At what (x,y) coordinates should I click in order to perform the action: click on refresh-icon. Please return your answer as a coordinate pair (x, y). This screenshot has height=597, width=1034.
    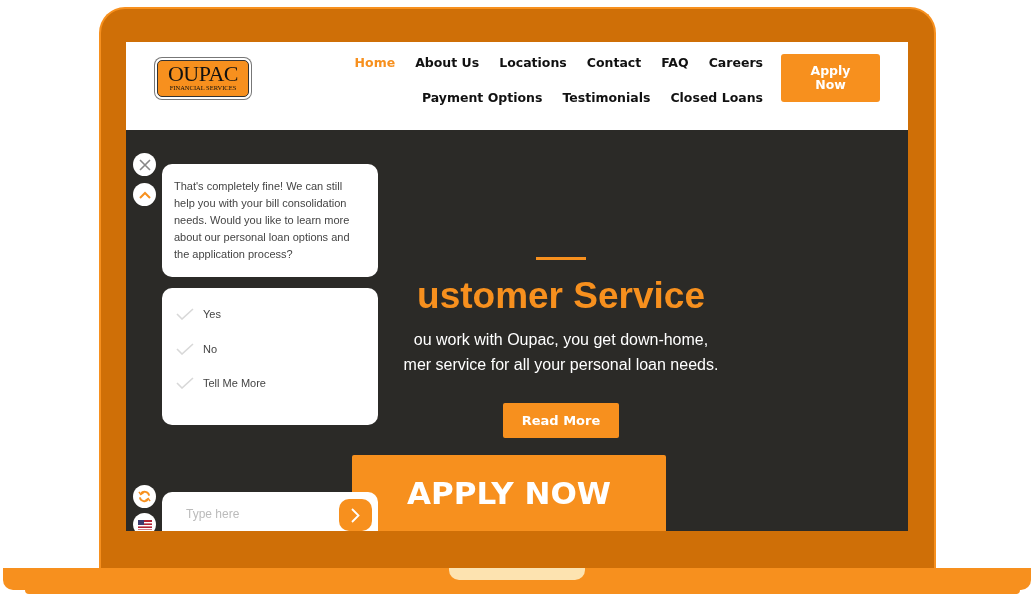
    Looking at the image, I should click on (144, 496).